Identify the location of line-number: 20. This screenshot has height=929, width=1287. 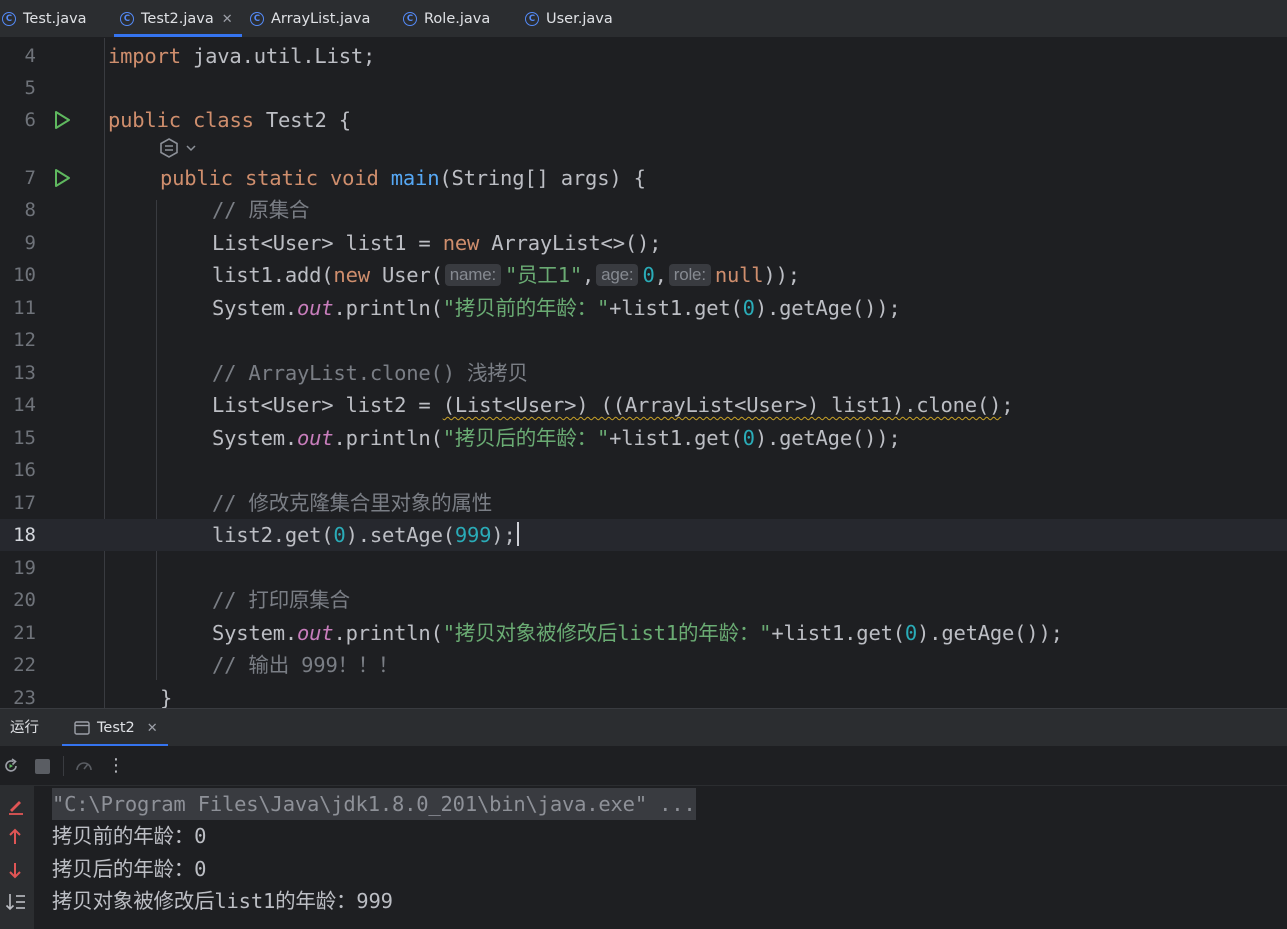
(24, 600).